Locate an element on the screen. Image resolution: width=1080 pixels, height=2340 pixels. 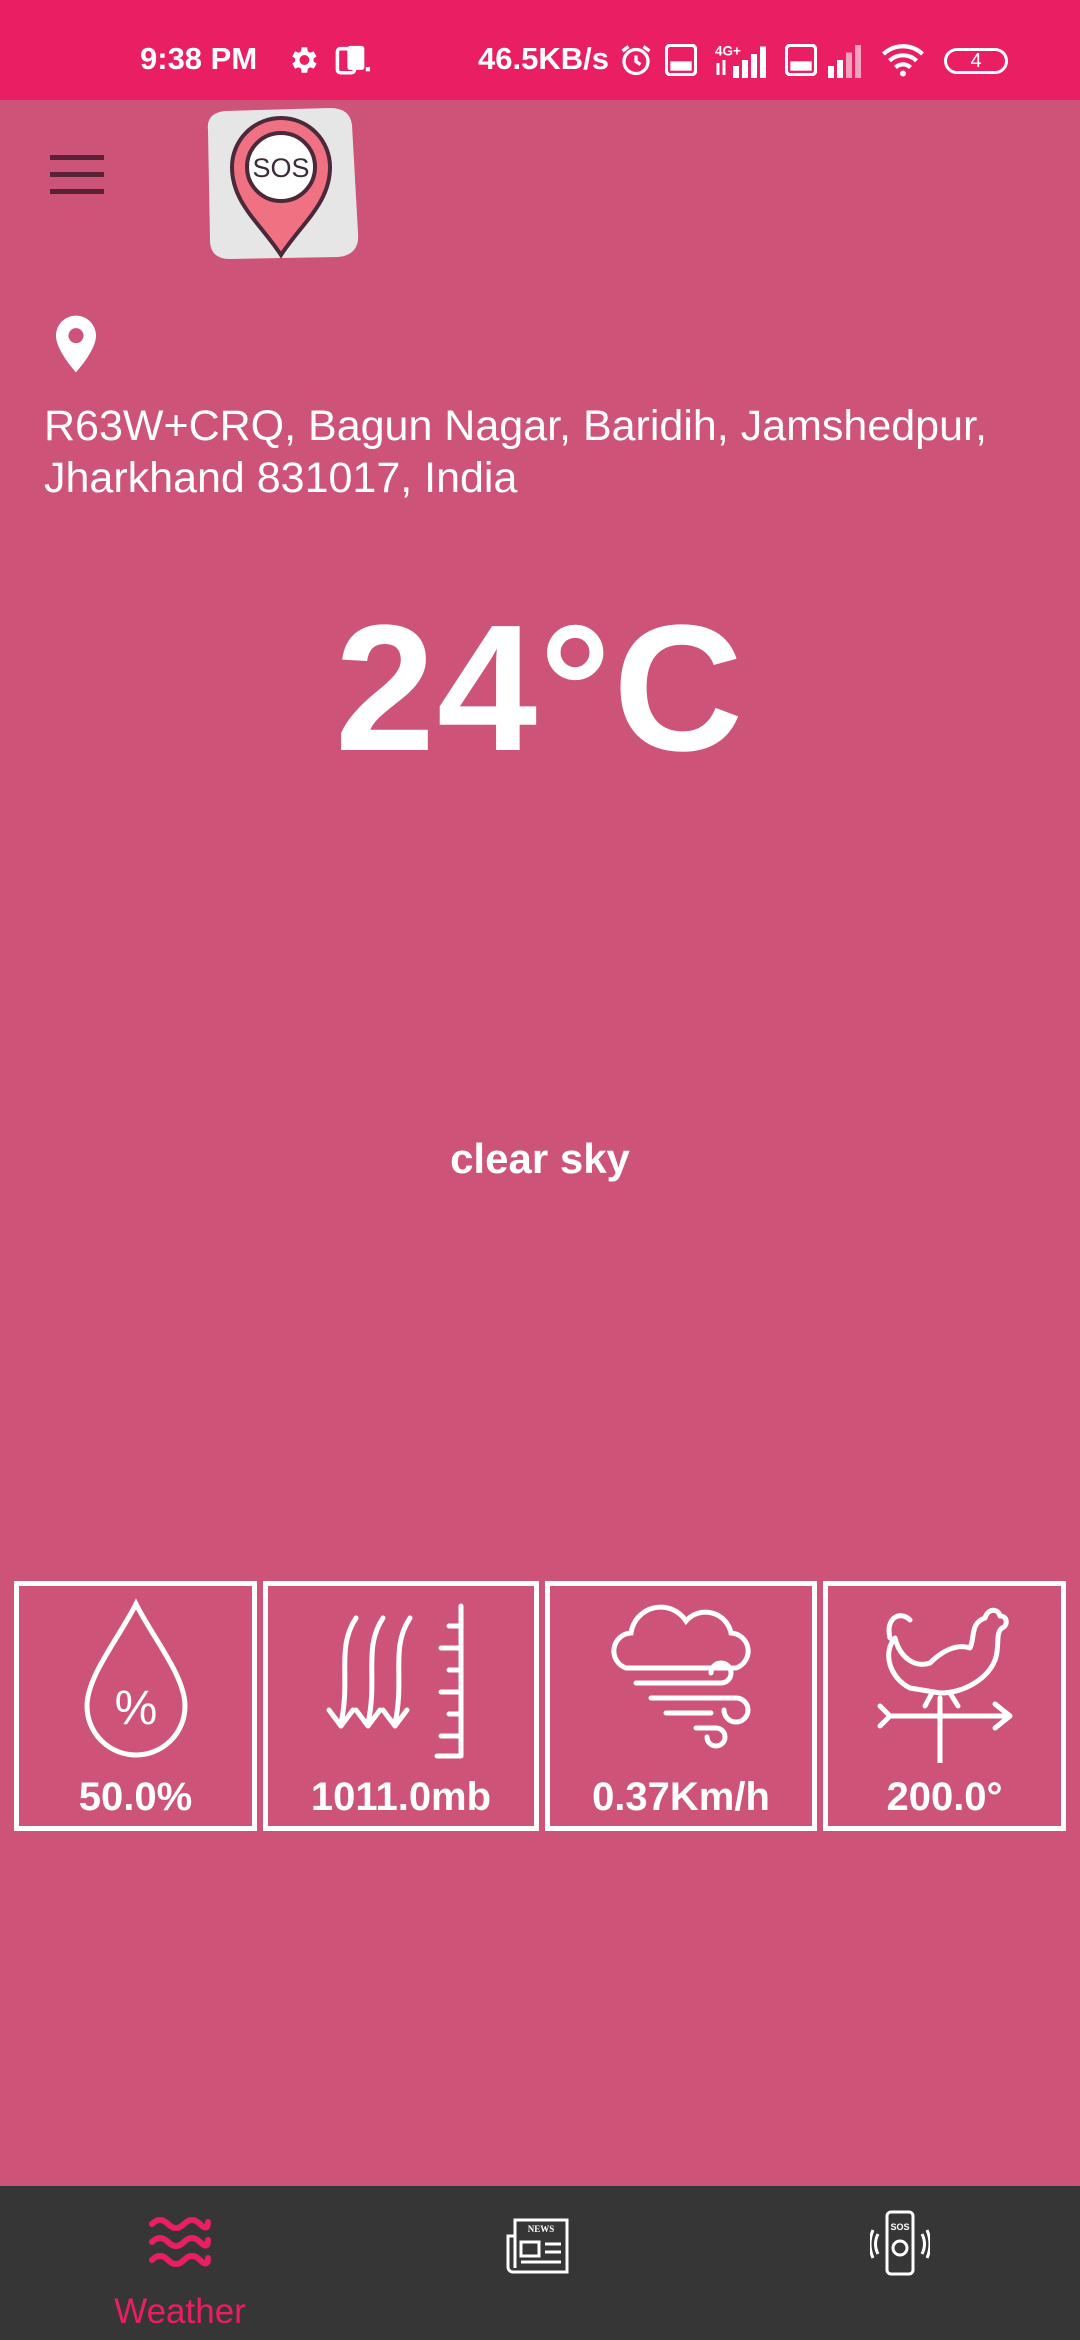
humidity-card: % 50.0% is located at coordinates (135, 1706).